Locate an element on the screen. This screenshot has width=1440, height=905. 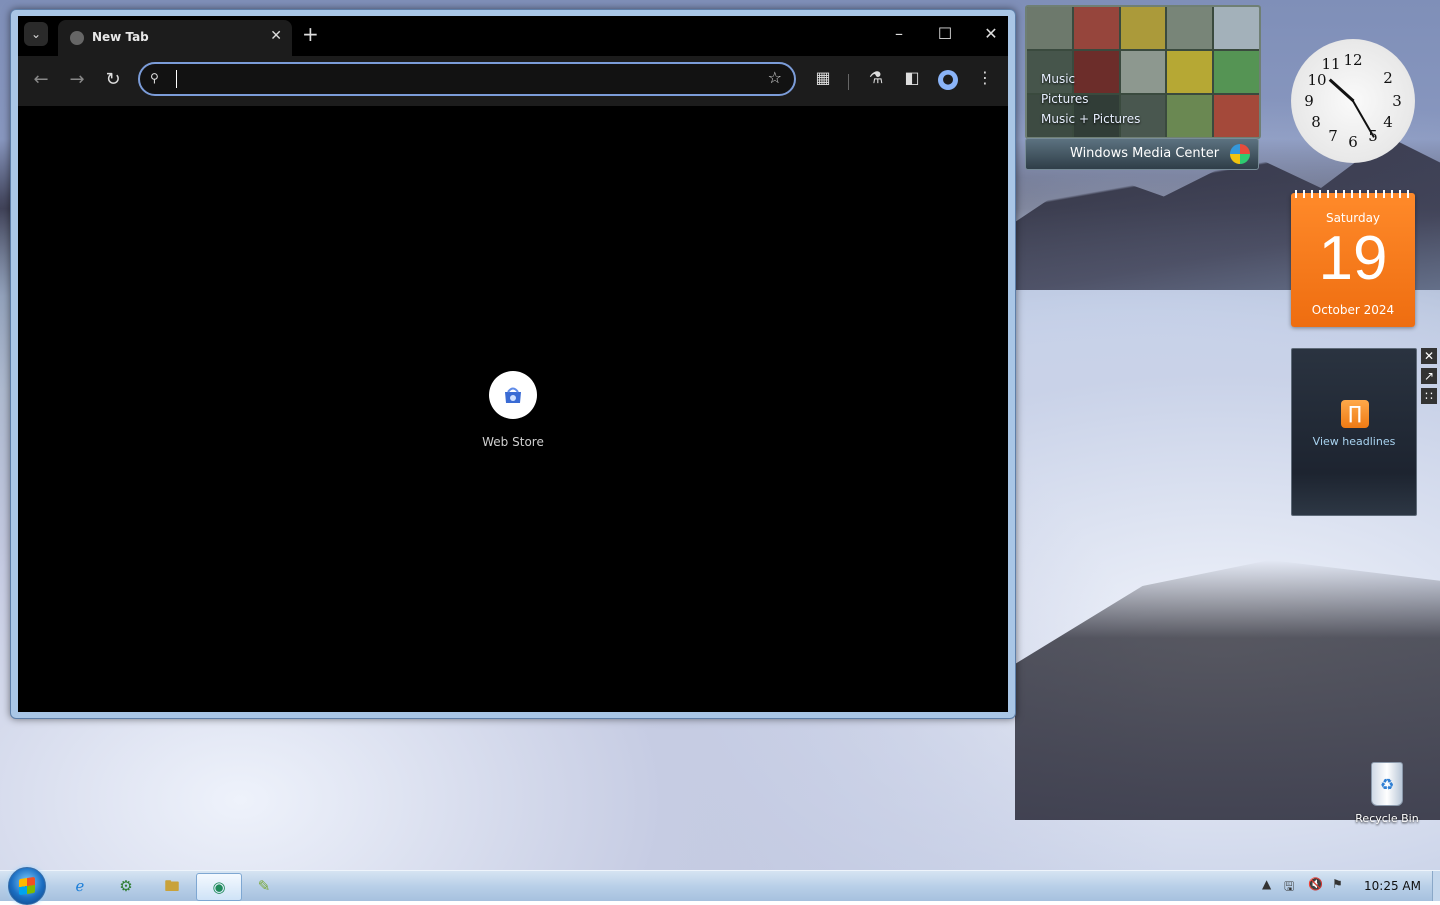
clock-gadget: 12 2 3 4 5 6 7 8 9 10 11 is located at coordinates (1353, 101).